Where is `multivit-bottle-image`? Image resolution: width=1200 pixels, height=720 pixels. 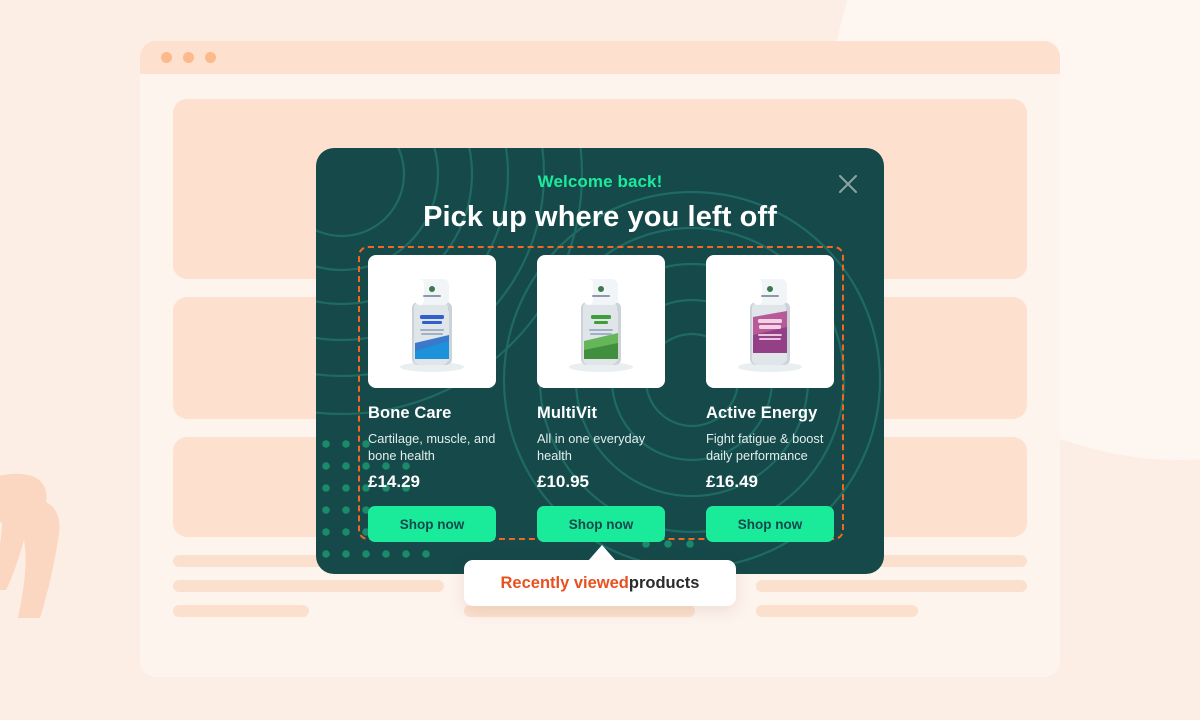
multivit-bottle-image is located at coordinates (601, 325).